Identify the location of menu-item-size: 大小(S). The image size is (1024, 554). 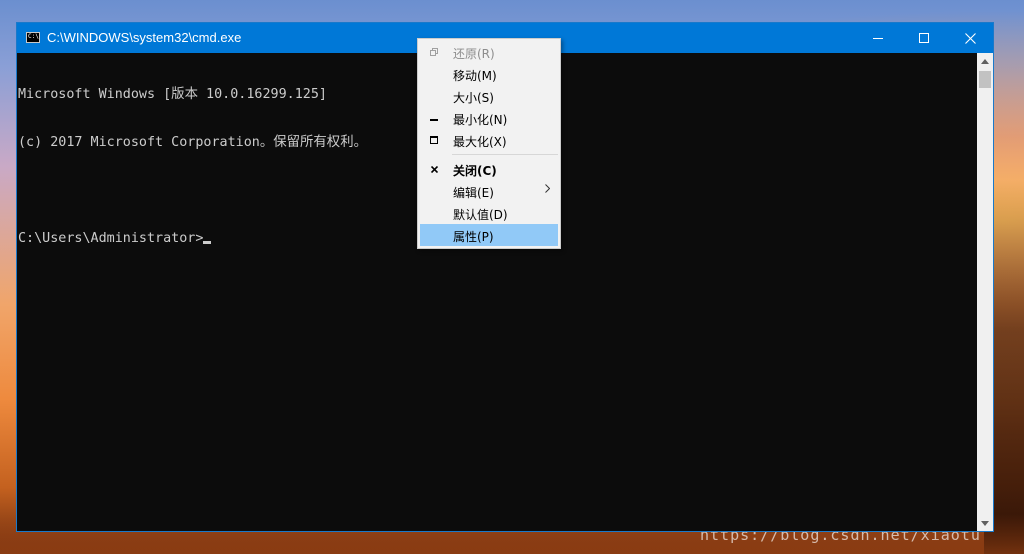
(489, 96).